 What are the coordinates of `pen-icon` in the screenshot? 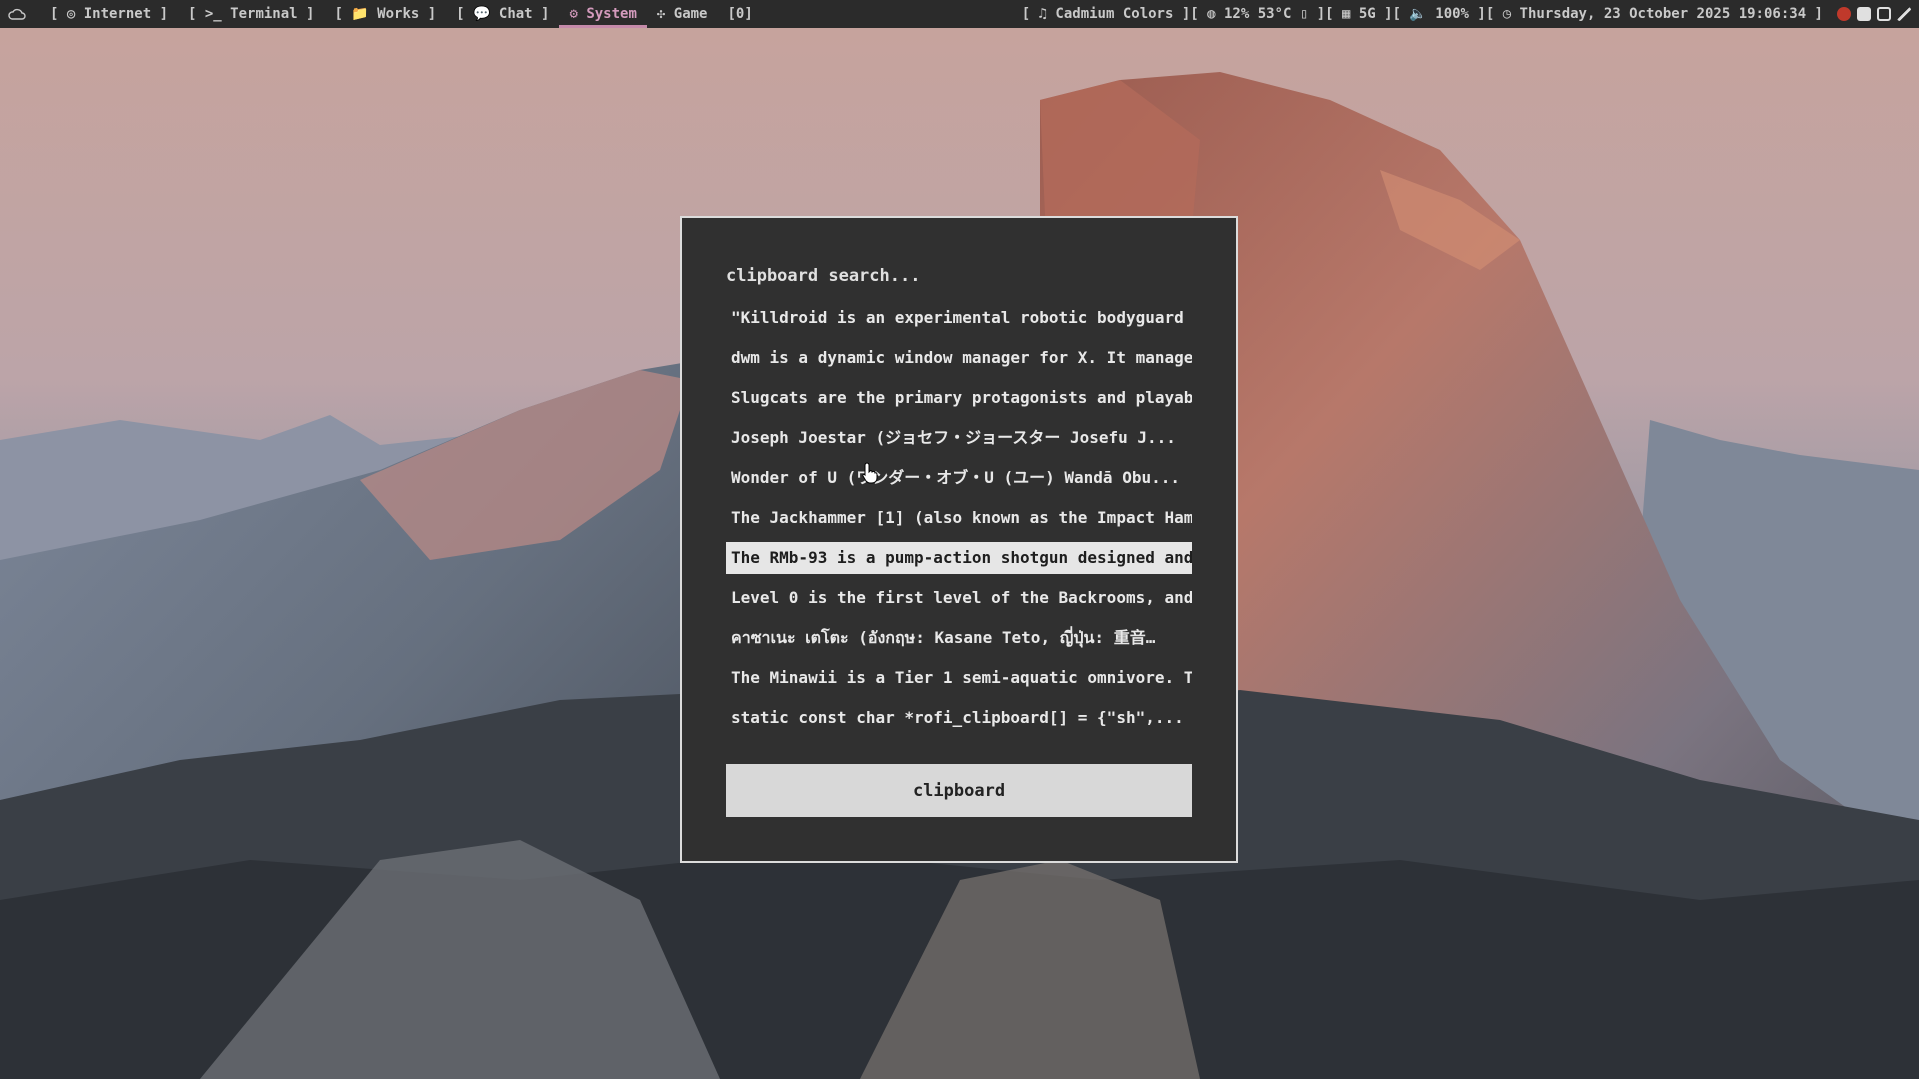 It's located at (1904, 14).